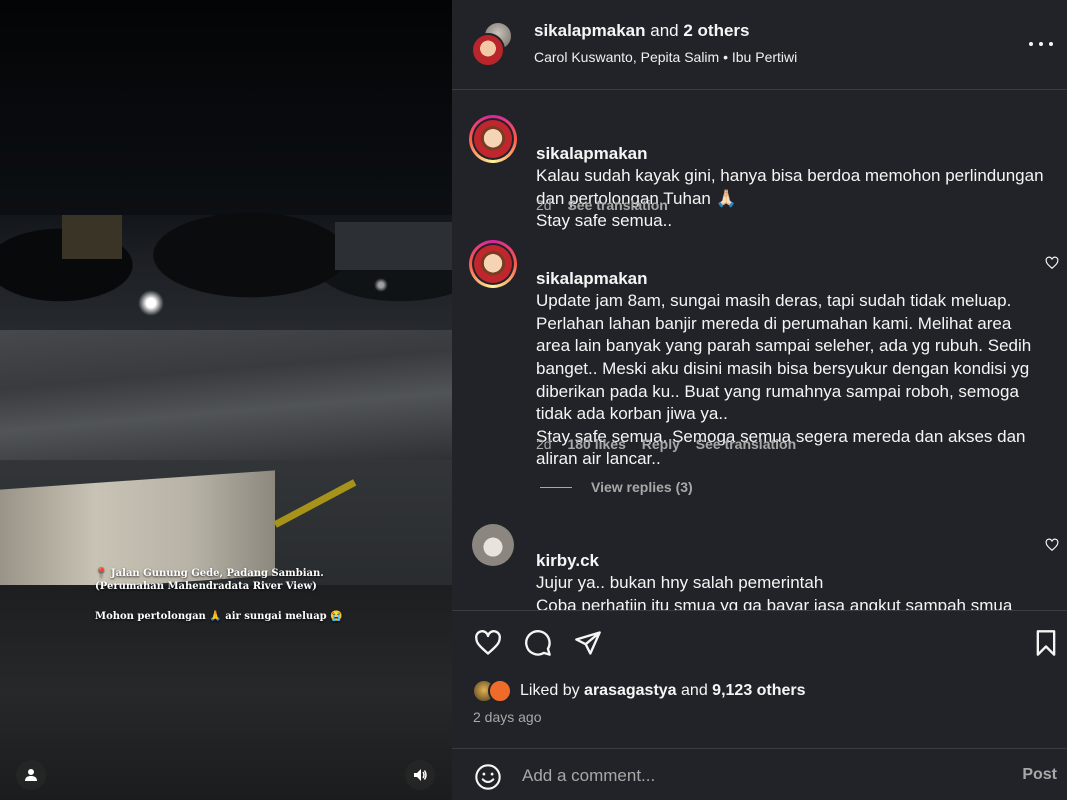 Image resolution: width=1067 pixels, height=800 pixels. I want to click on more-options-icon, so click(1041, 44).